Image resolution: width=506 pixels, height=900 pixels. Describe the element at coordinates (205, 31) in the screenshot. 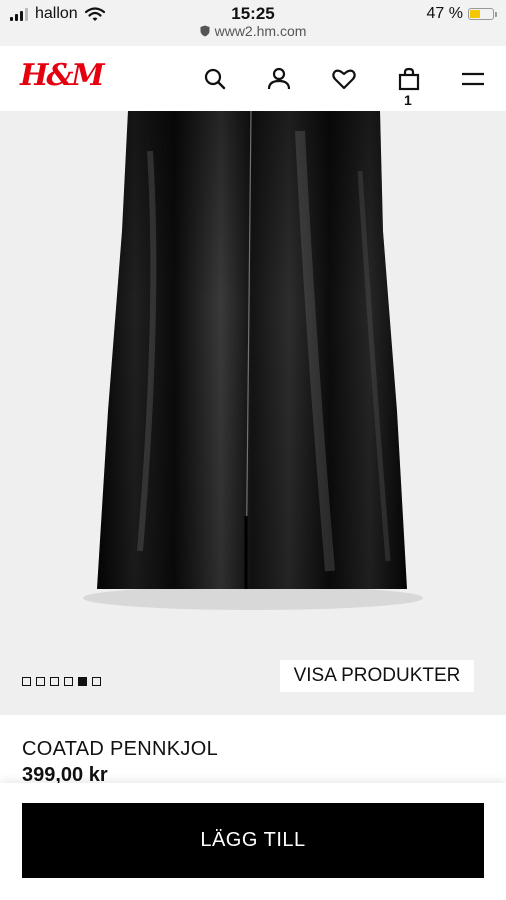

I see `shield-icon` at that location.